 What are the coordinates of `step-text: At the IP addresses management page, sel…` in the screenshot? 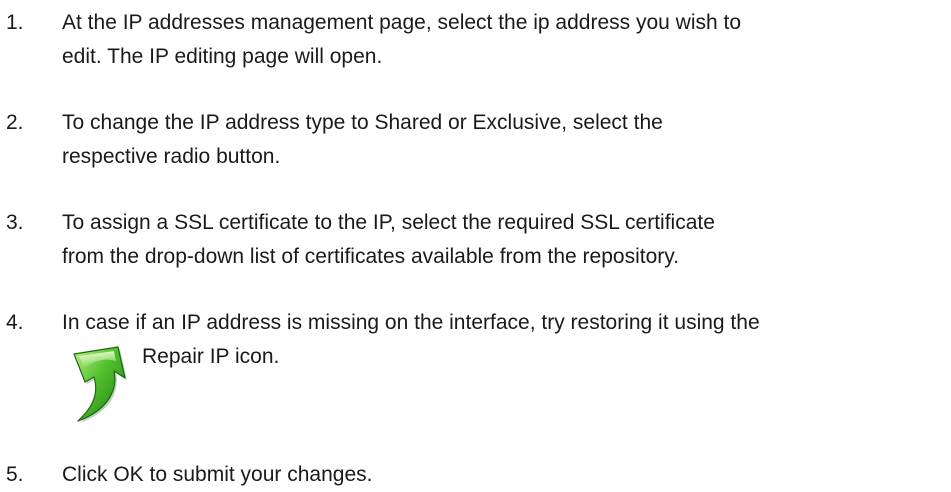 It's located at (506, 40).